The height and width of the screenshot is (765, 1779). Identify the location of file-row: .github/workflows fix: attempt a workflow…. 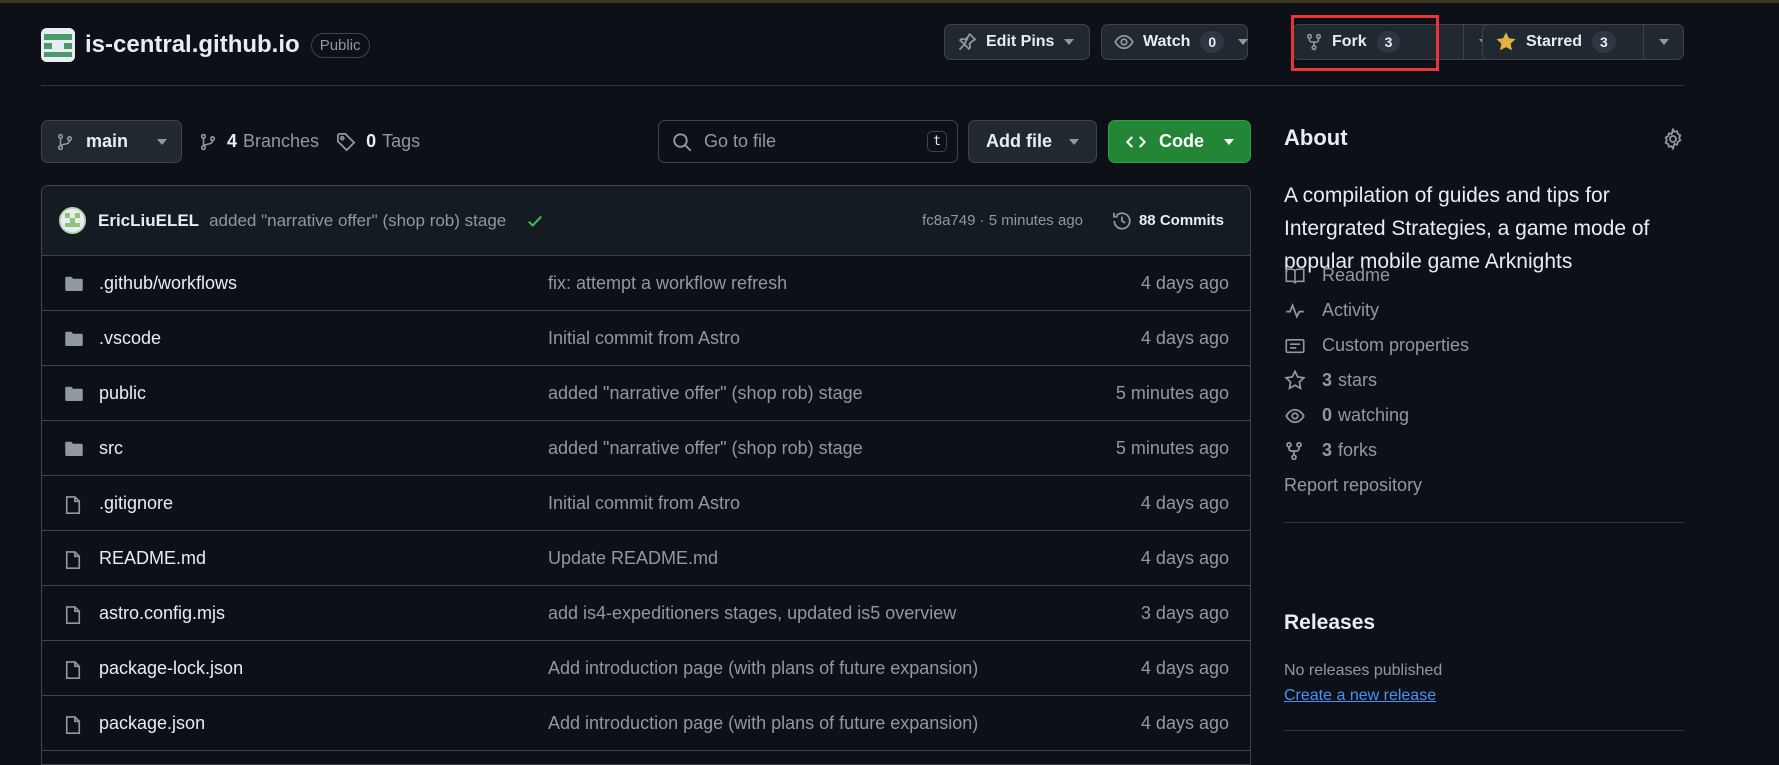
(646, 283).